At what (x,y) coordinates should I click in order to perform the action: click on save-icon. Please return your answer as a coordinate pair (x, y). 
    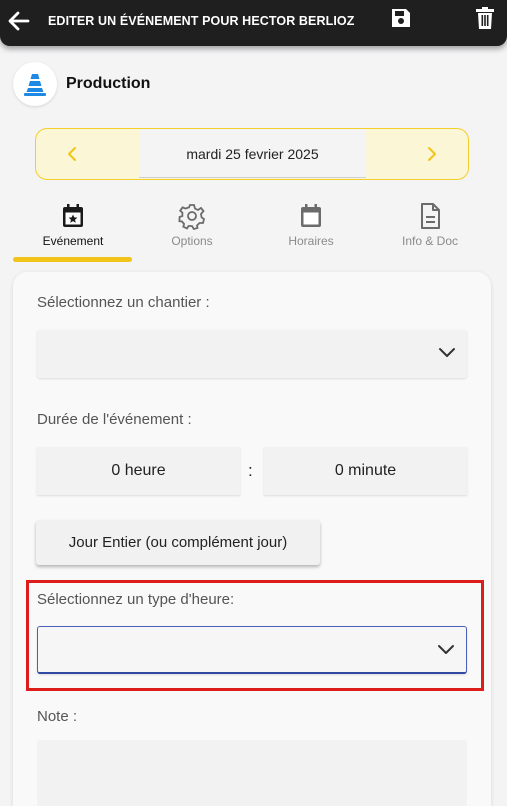
    Looking at the image, I should click on (401, 18).